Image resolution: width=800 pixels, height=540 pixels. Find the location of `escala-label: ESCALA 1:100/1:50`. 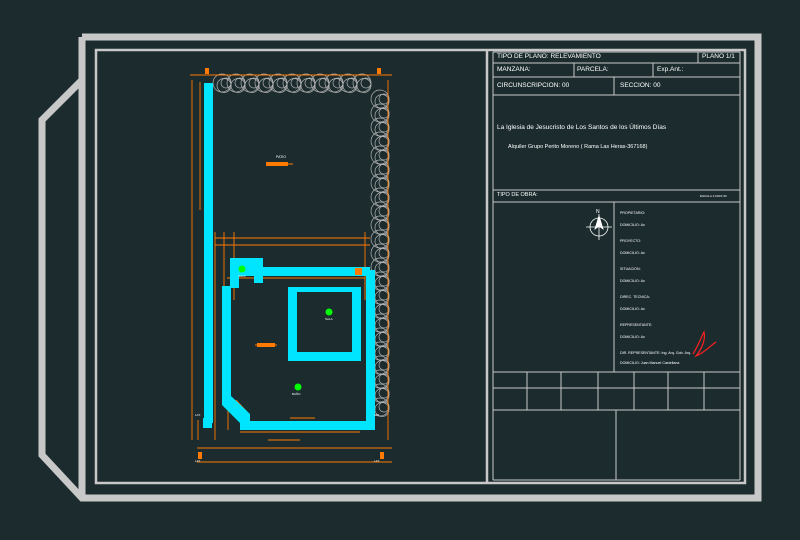

escala-label: ESCALA 1:100/1:50 is located at coordinates (713, 196).